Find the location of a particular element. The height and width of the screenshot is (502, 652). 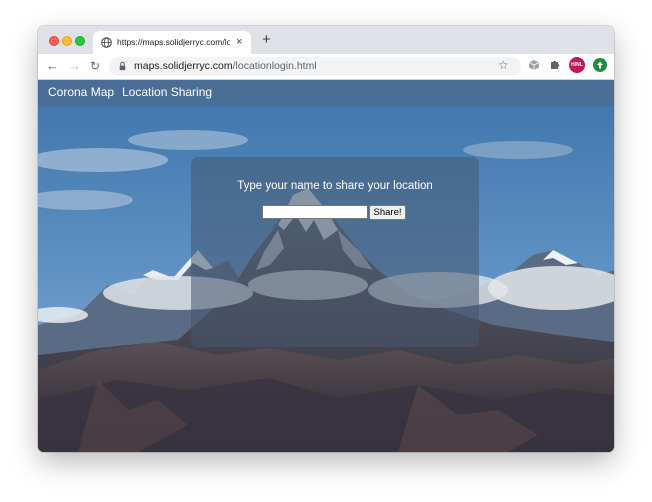

reload-icon: ↻ is located at coordinates (95, 66).